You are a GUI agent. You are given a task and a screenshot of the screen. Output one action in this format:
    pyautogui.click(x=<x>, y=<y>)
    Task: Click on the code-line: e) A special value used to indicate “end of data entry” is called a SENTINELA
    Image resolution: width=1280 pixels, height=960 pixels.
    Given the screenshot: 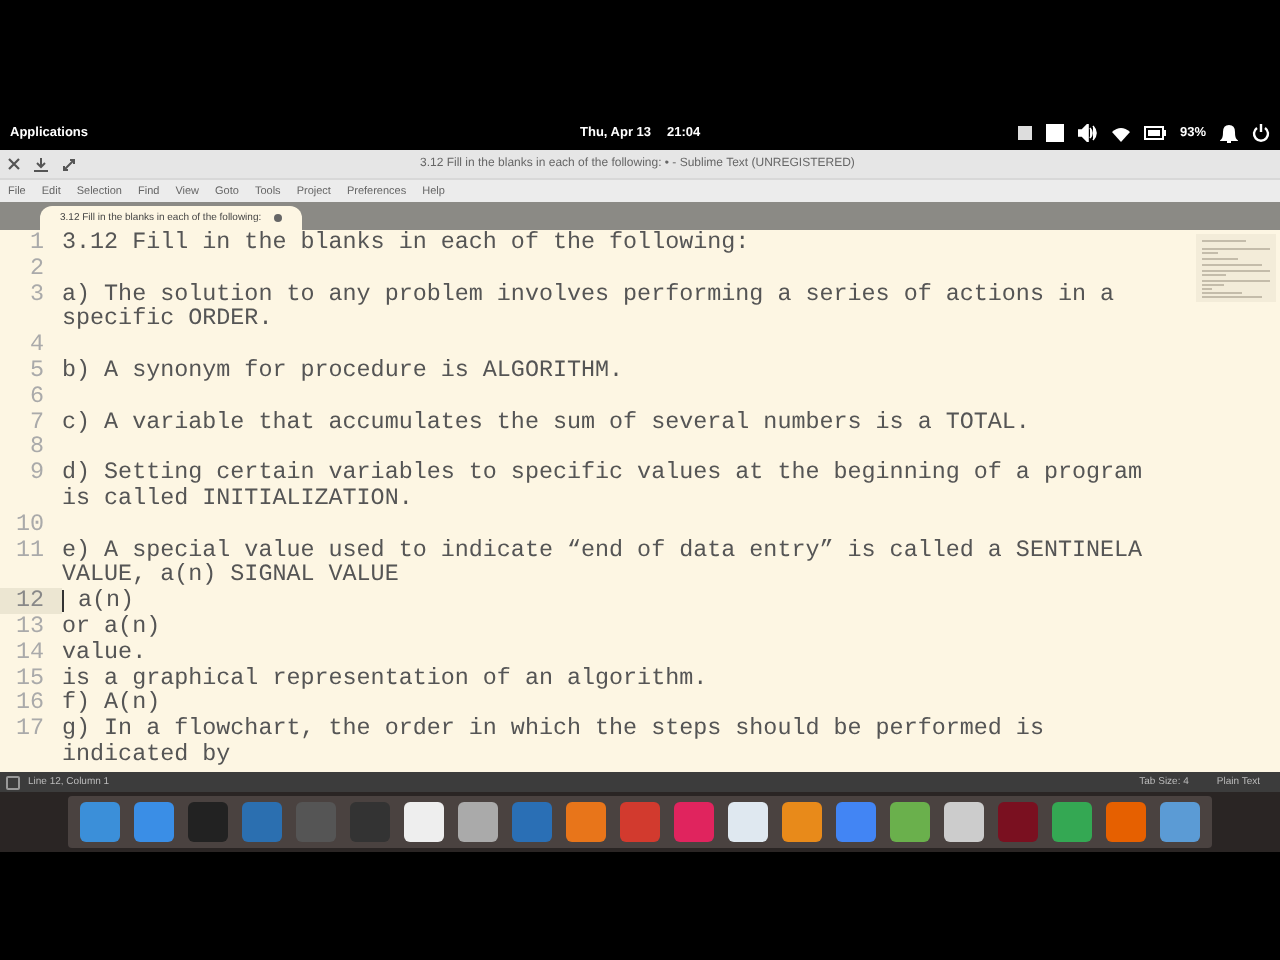 What is the action you would take?
    pyautogui.click(x=602, y=550)
    